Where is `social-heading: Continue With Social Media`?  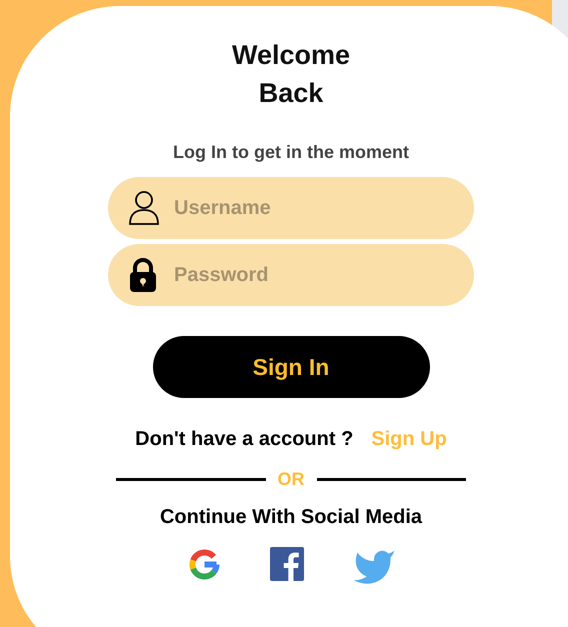
social-heading: Continue With Social Media is located at coordinates (291, 517).